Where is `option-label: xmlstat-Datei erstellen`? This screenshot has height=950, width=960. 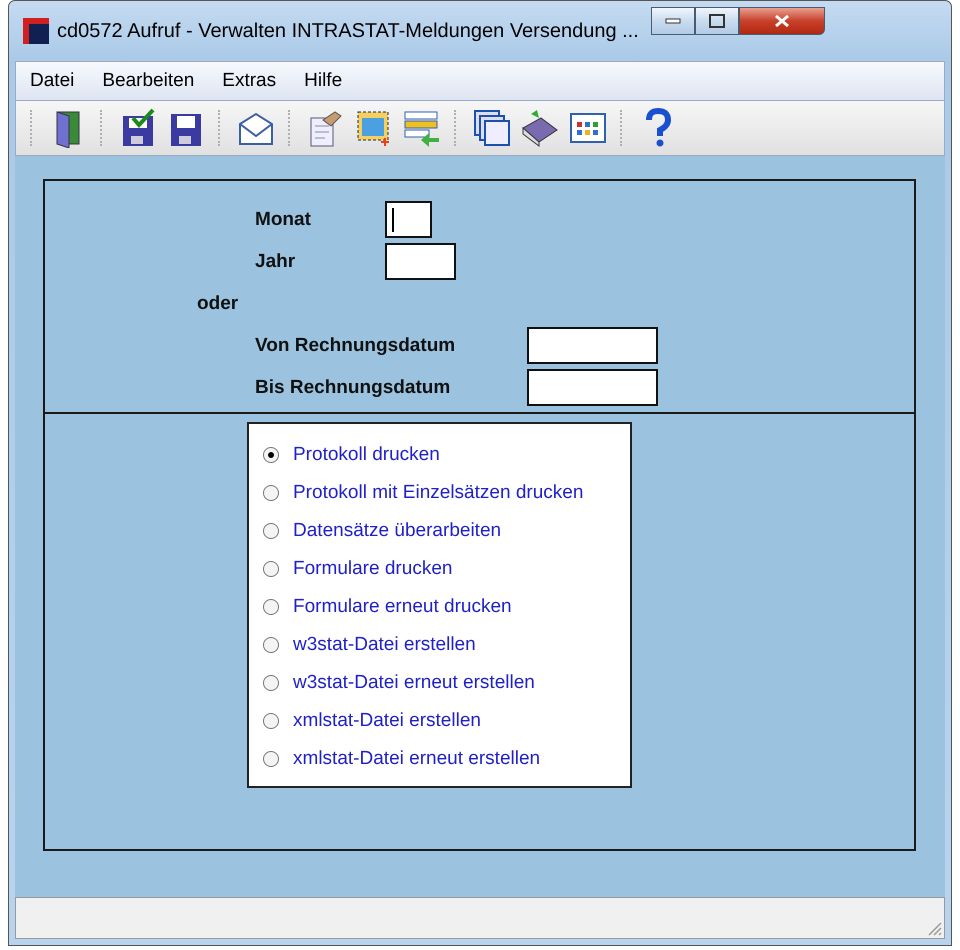
option-label: xmlstat-Datei erstellen is located at coordinates (387, 721).